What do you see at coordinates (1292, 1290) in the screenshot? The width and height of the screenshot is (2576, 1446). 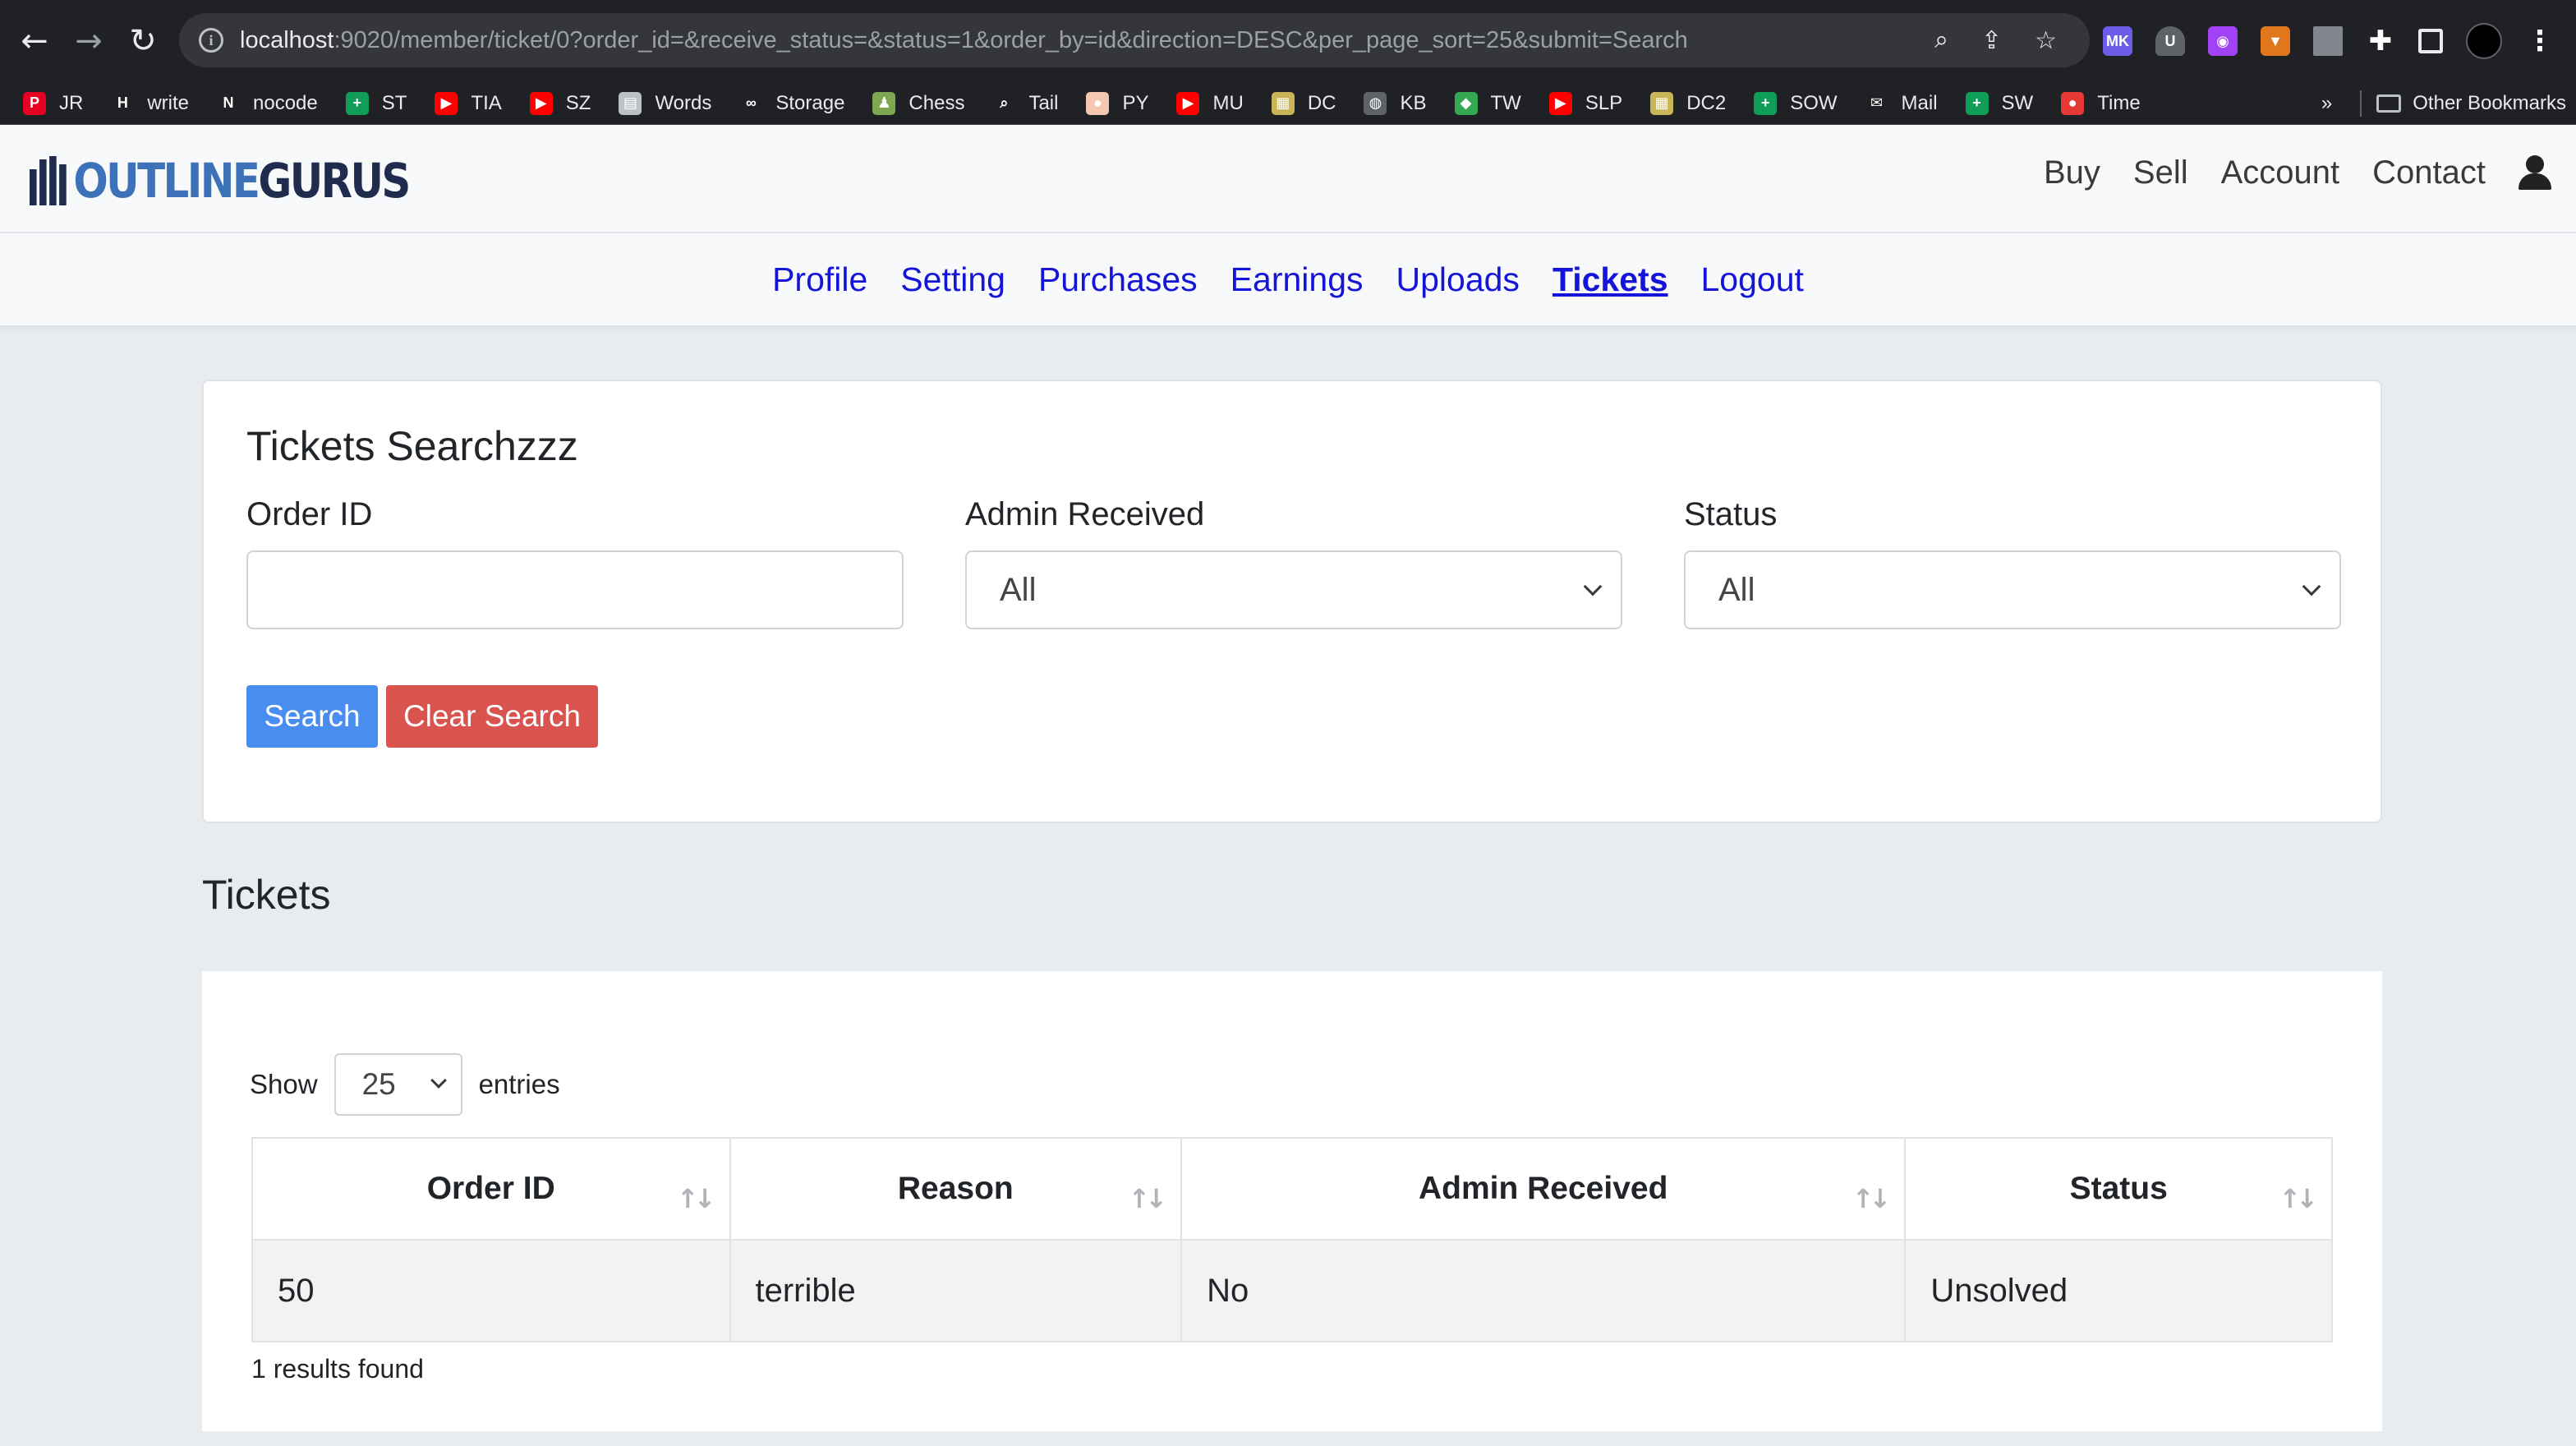 I see `table-row: 50 terrible No Unsolved` at bounding box center [1292, 1290].